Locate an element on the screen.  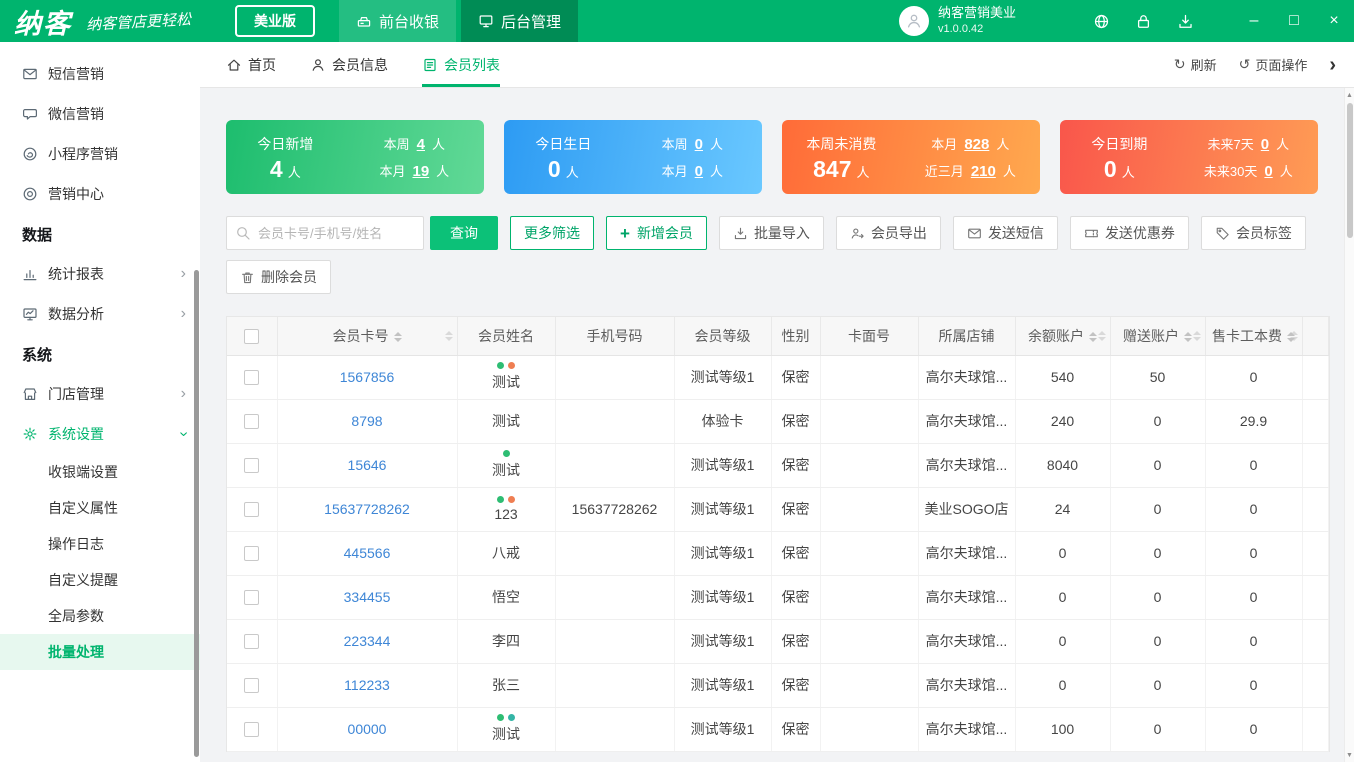
sidebar-subitem: 全局参数 is located at coordinates (100, 616).